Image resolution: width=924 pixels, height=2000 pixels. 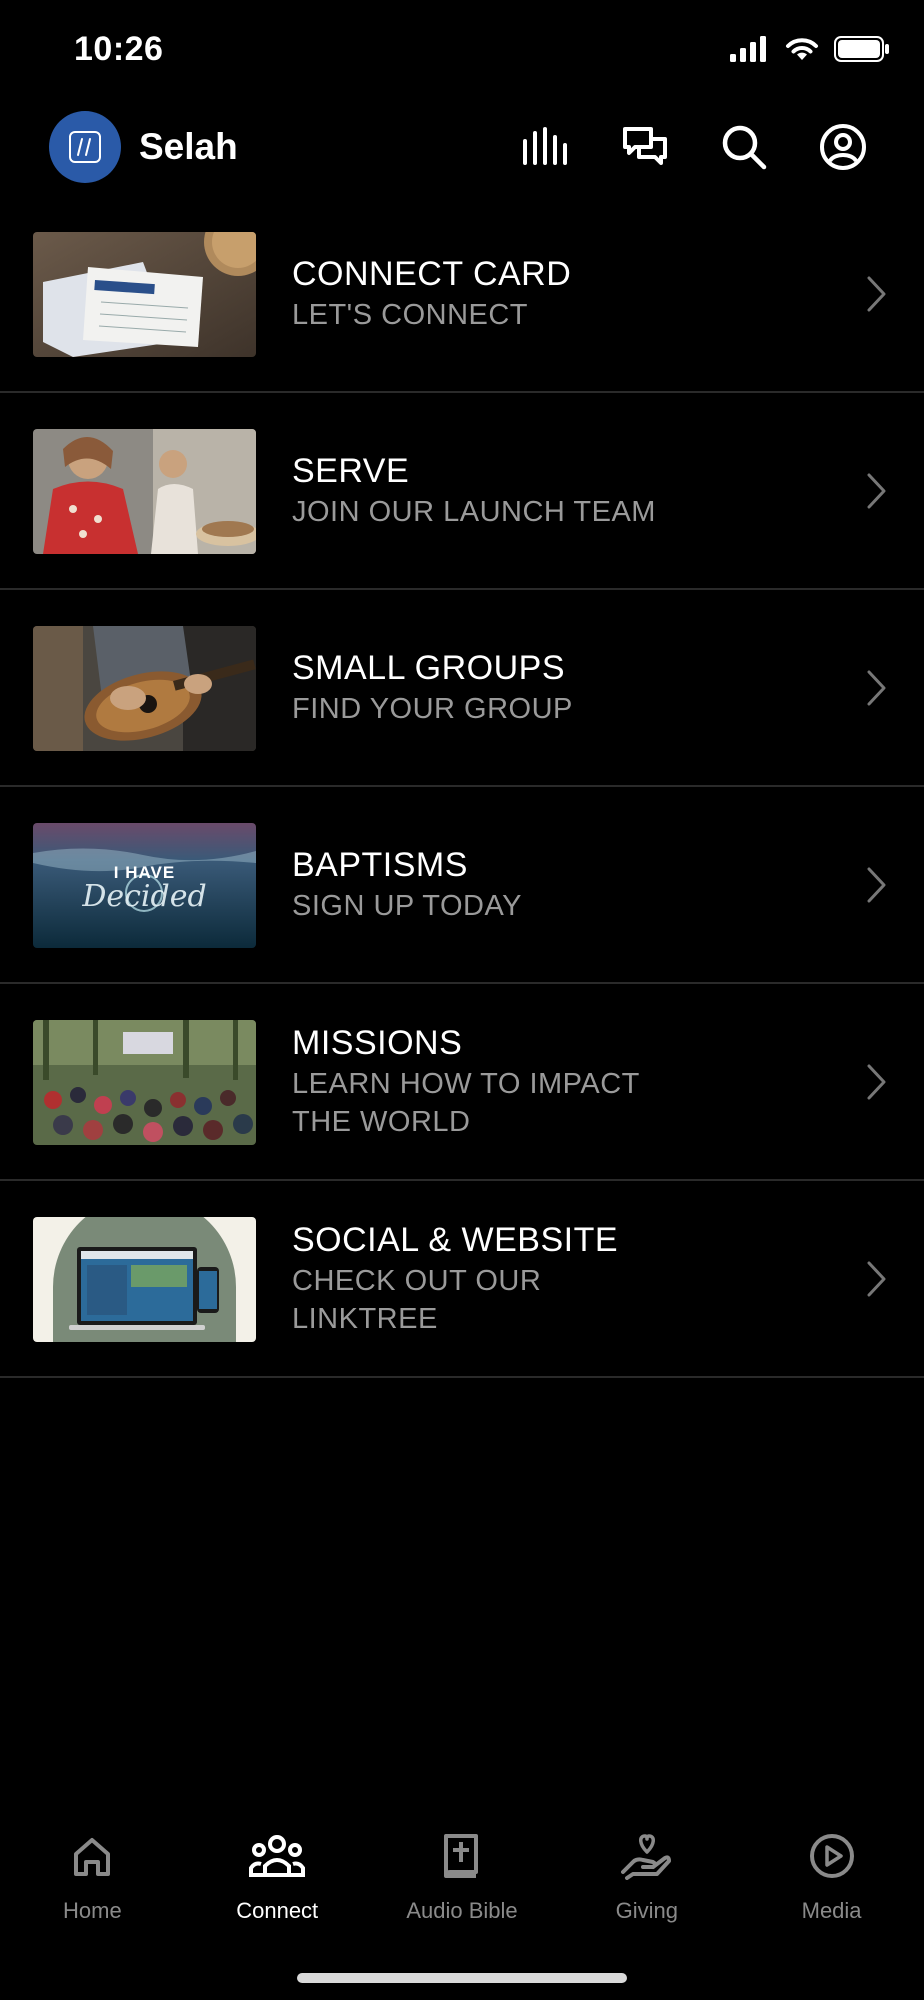 I want to click on tab-label: Media, so click(x=831, y=1910).